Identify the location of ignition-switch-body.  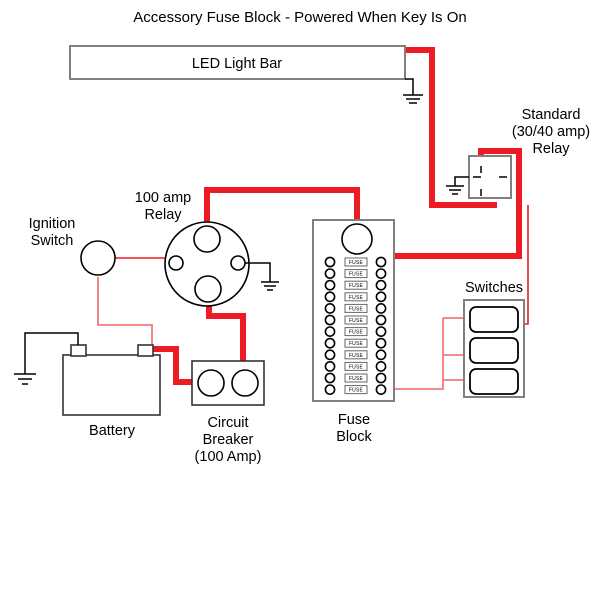
(98, 258).